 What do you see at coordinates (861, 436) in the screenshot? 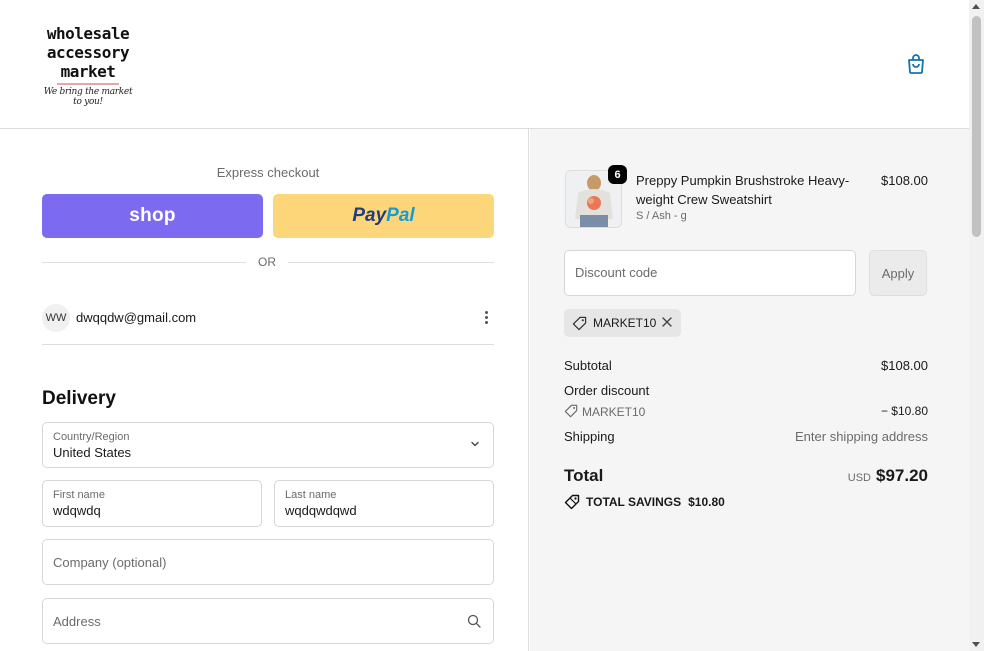
I see `shipping-value: Enter shipping address` at bounding box center [861, 436].